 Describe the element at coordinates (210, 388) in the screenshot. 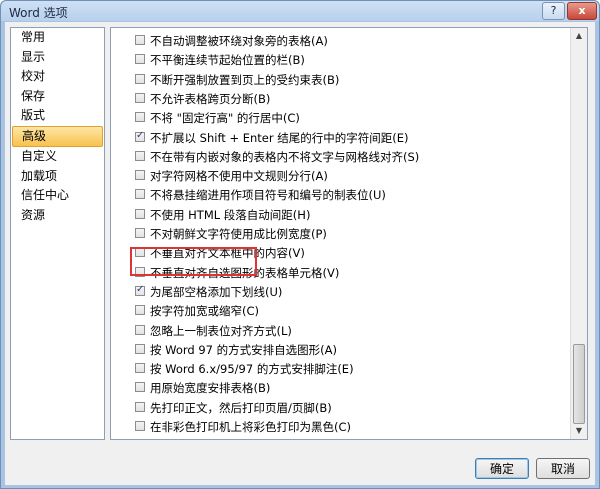

I see `option-label: 用原始宽度安排表格(B)` at that location.